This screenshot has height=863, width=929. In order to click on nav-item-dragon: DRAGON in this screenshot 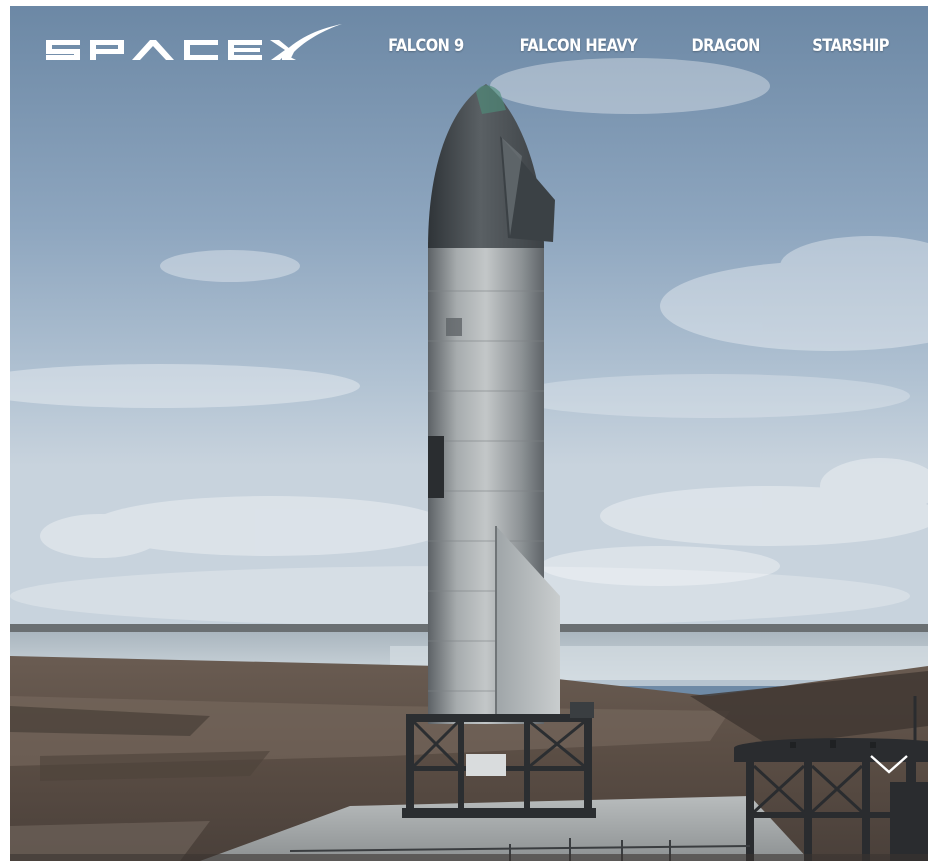, I will do `click(725, 46)`.